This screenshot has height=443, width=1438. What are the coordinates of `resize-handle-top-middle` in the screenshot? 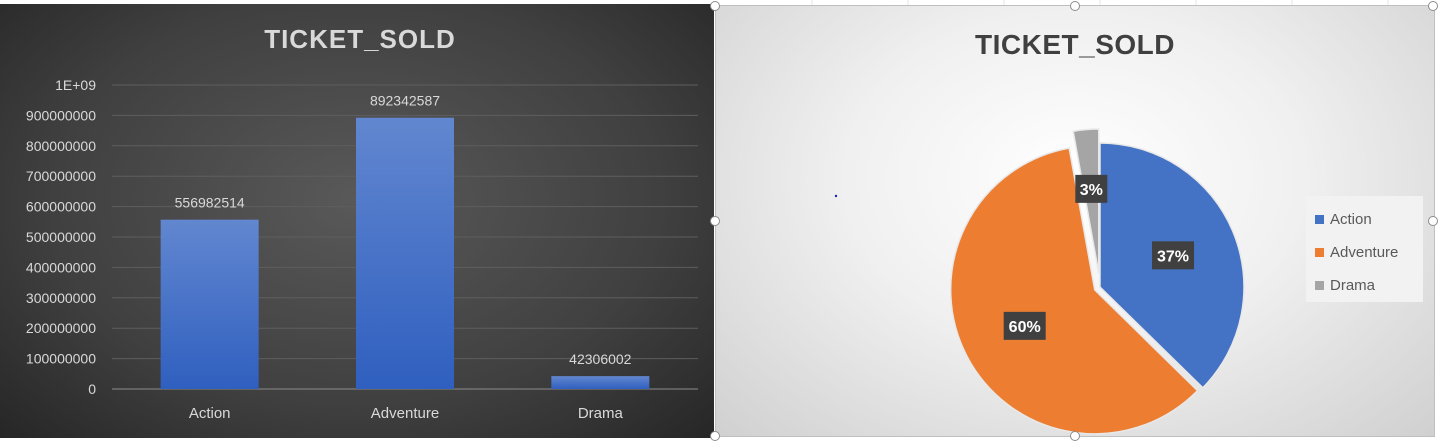 It's located at (1075, 6).